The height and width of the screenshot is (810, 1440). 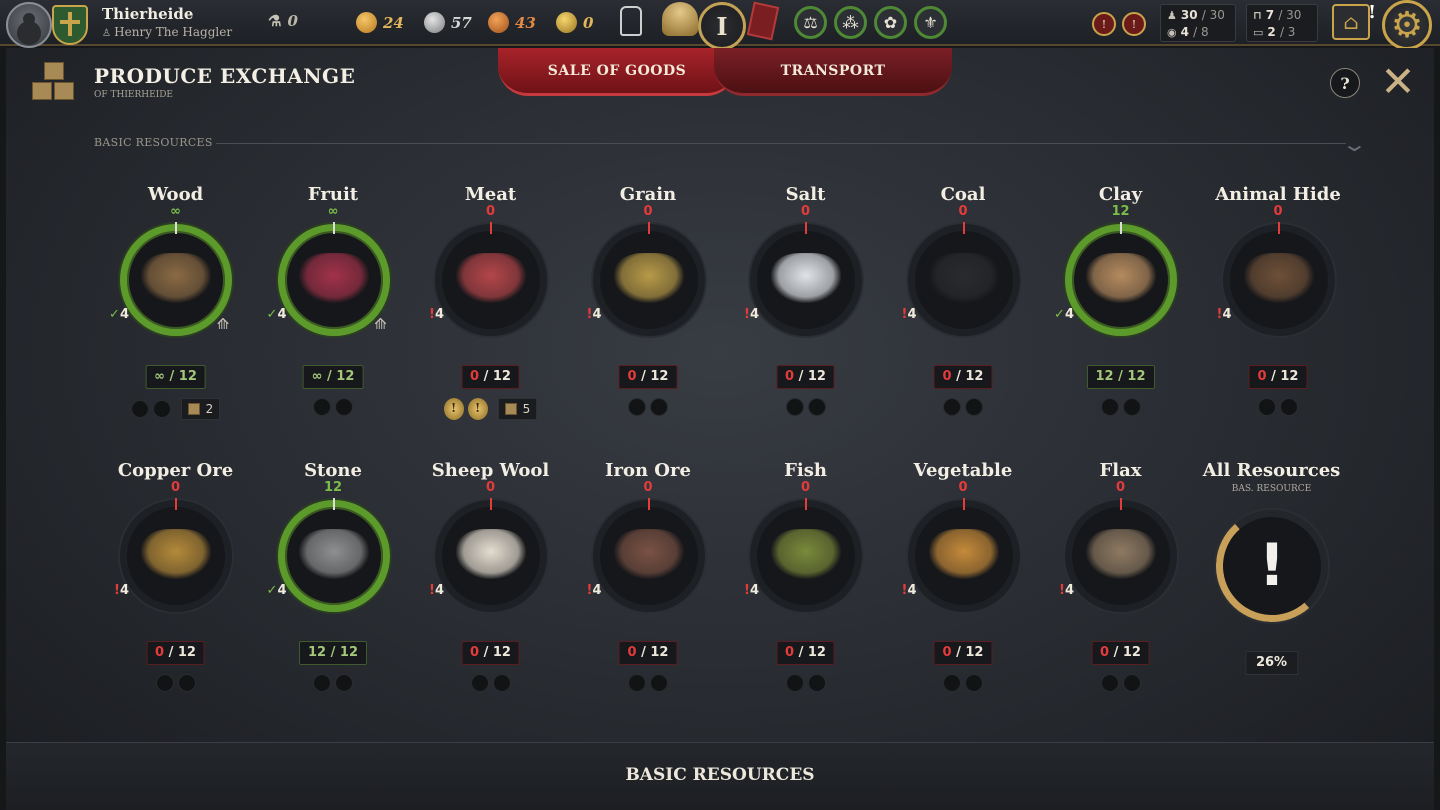 What do you see at coordinates (1398, 82) in the screenshot?
I see `close-button: ✕` at bounding box center [1398, 82].